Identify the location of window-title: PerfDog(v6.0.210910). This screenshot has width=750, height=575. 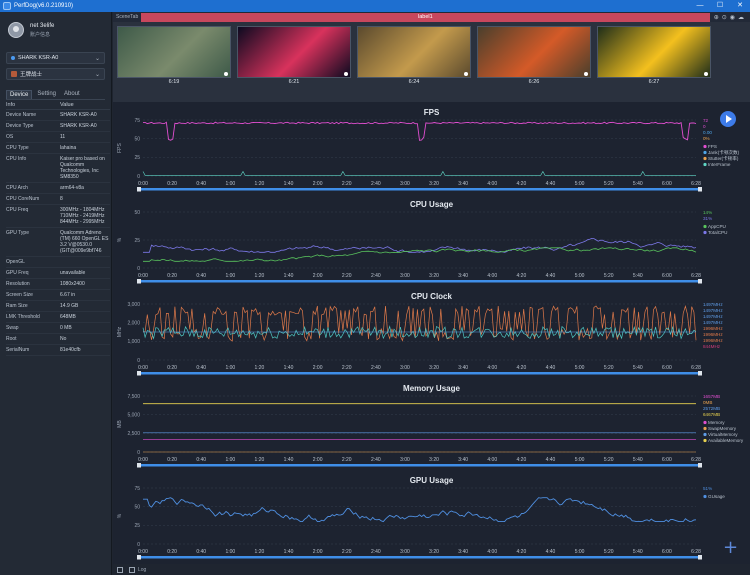
(44, 6).